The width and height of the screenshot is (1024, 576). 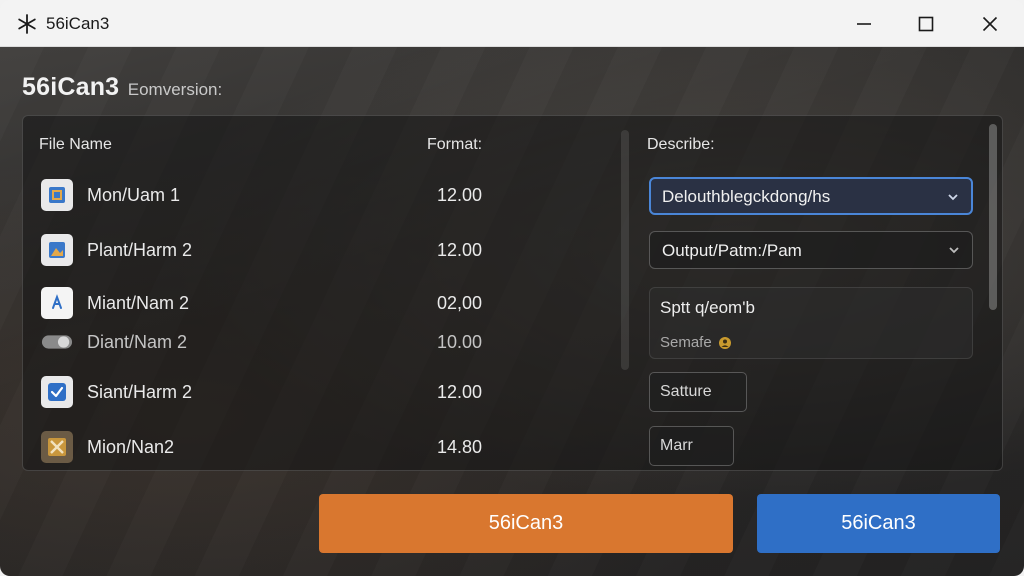 I want to click on output-select-1: Delouthblegckdong/hs, so click(x=811, y=196).